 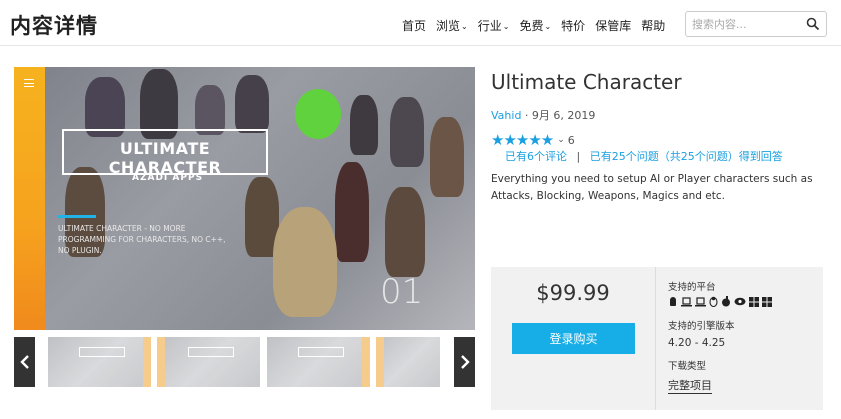 I want to click on nav-home-label: 首页, so click(x=414, y=26).